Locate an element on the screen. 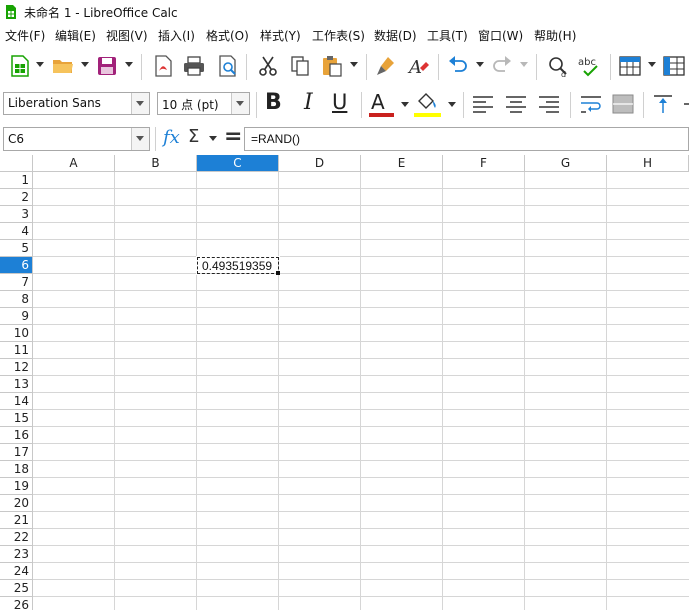 The image size is (689, 610). column-header-c: C is located at coordinates (238, 163).